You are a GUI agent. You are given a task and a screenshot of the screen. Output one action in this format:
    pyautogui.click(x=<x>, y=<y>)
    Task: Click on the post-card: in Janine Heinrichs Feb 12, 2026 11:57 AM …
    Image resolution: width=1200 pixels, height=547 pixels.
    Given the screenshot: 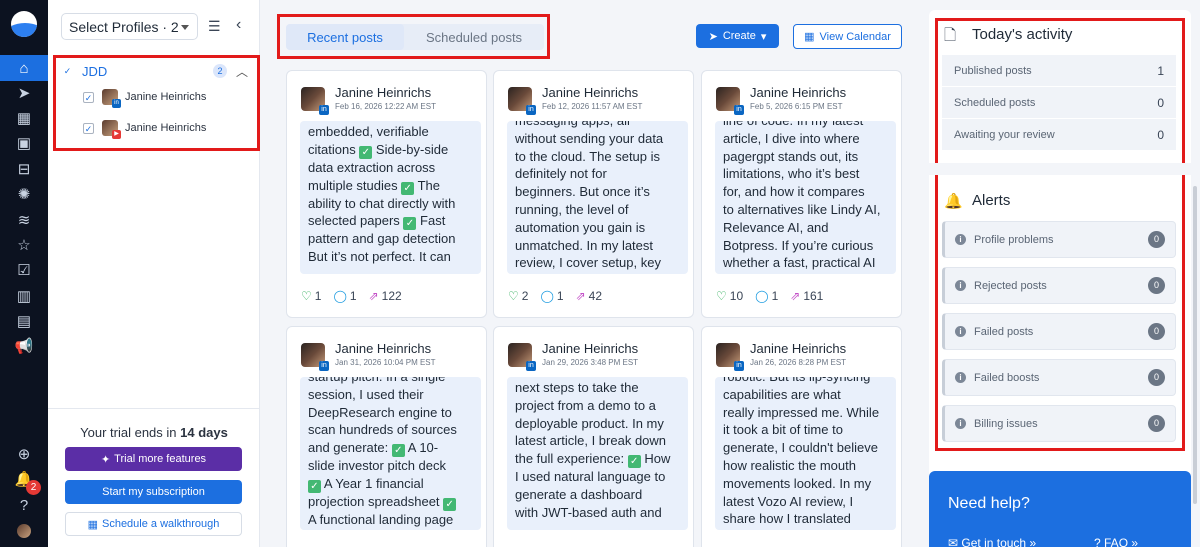 What is the action you would take?
    pyautogui.click(x=593, y=194)
    